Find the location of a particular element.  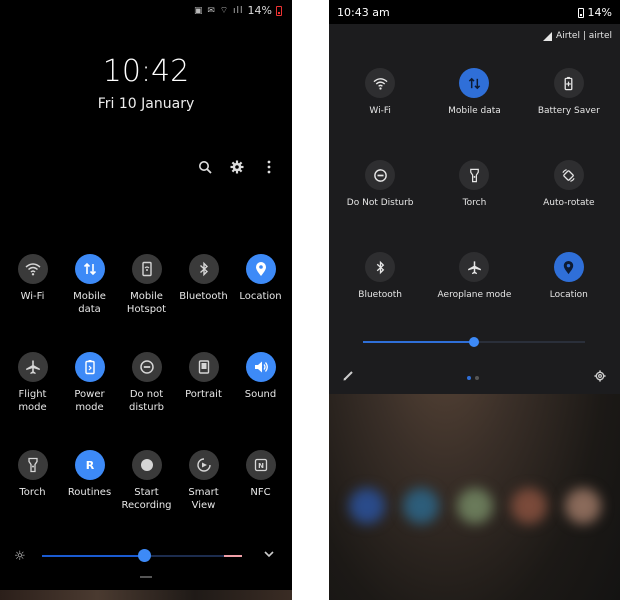

tile-auto-rotate: Auto-rotate is located at coordinates (569, 206).